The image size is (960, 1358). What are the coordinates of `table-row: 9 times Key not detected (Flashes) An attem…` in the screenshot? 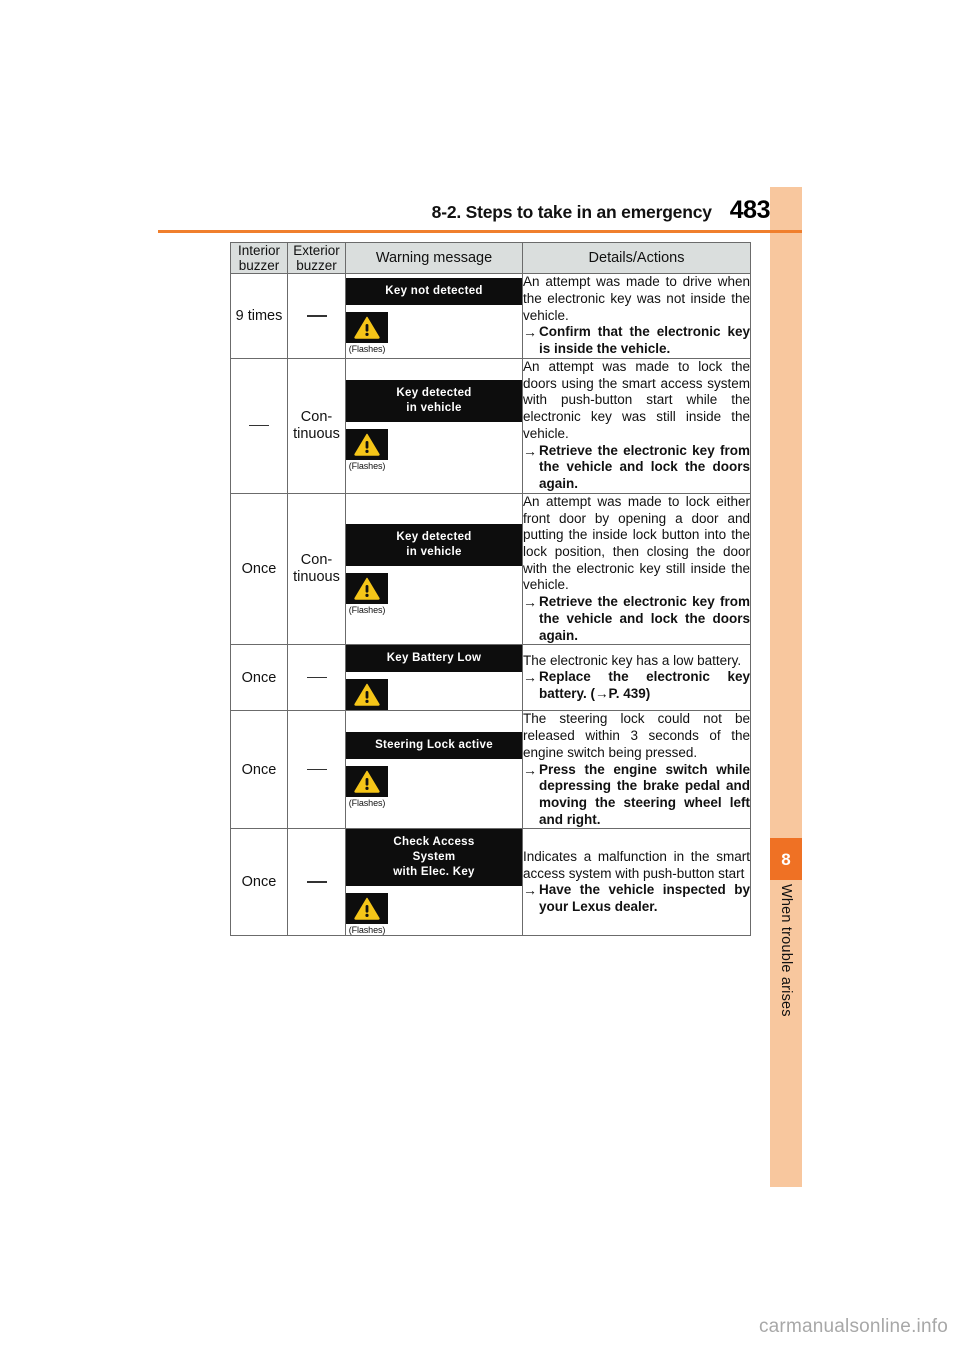 It's located at (490, 316).